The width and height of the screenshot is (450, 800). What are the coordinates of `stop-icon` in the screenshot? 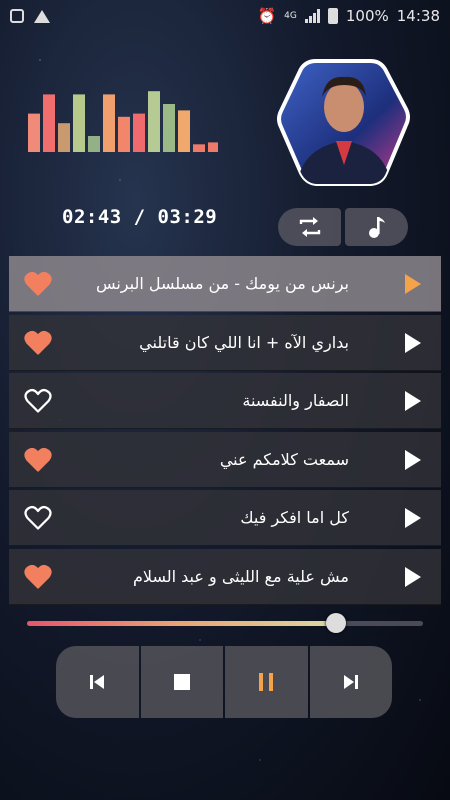 It's located at (181, 682).